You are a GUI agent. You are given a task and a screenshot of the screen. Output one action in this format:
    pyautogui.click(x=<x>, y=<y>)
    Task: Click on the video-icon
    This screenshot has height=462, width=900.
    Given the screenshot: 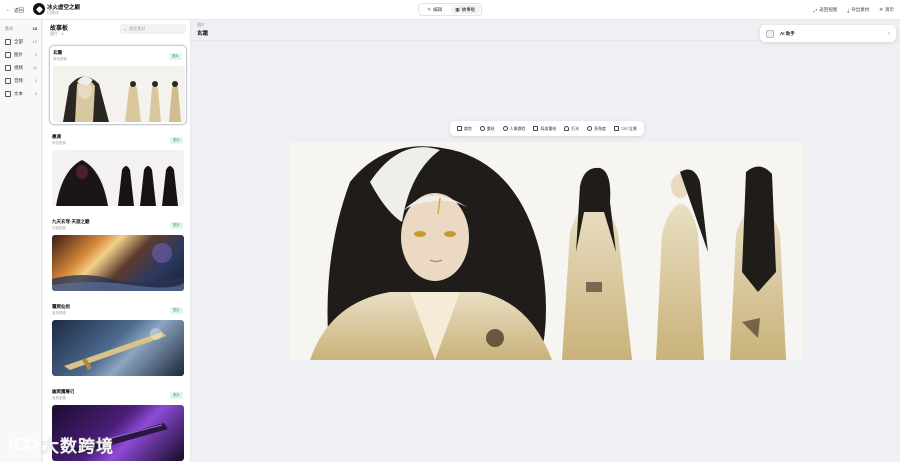 What is the action you would take?
    pyautogui.click(x=8, y=67)
    